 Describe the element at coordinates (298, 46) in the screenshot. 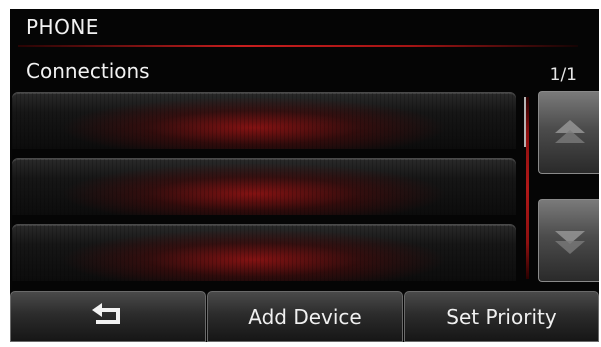

I see `header-divider` at that location.